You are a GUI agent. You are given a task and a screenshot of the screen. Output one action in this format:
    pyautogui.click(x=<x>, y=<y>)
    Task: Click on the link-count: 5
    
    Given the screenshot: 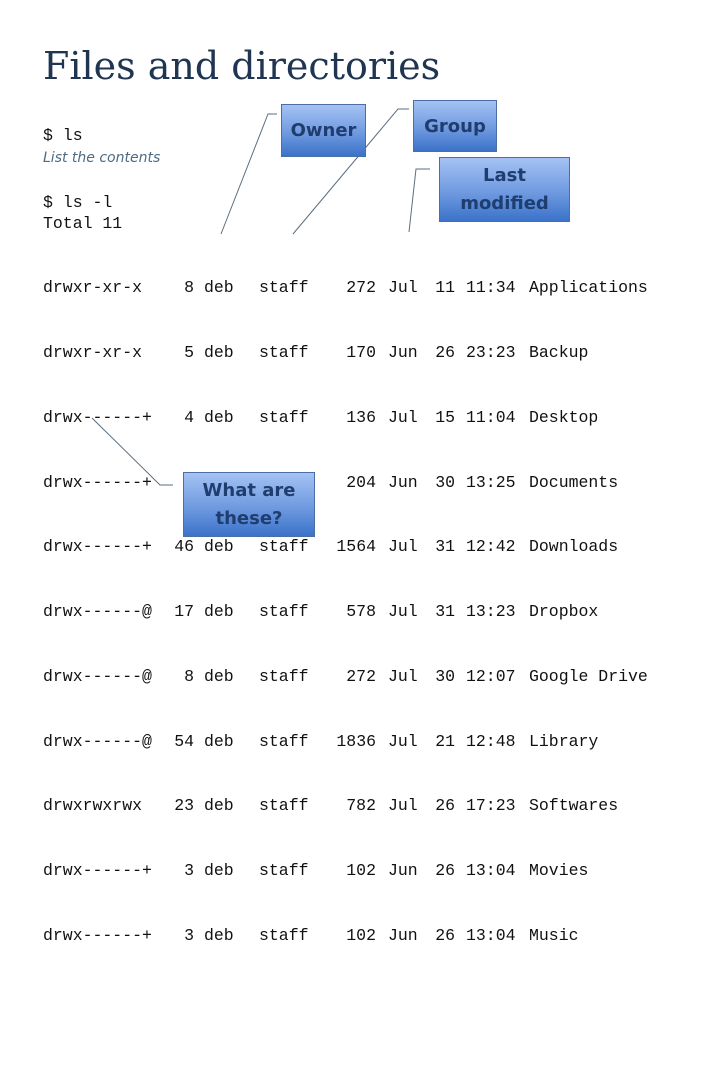 What is the action you would take?
    pyautogui.click(x=189, y=352)
    